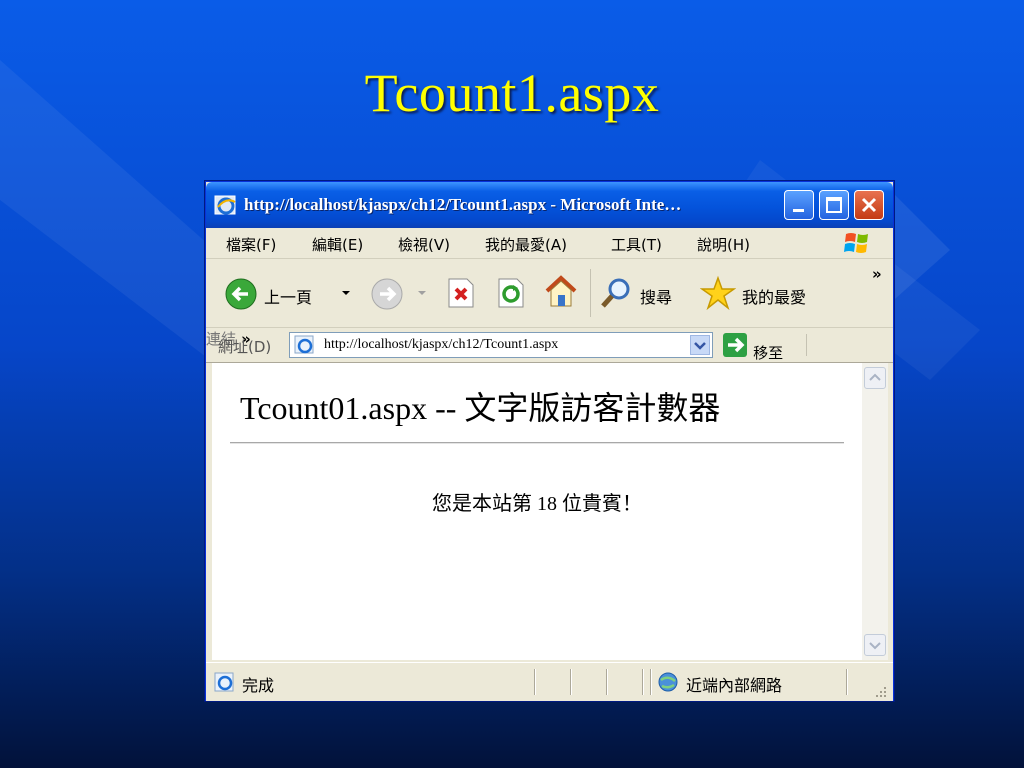 This screenshot has height=768, width=1024. Describe the element at coordinates (526, 244) in the screenshot. I see `menu-favorites: 我的最愛(A)` at that location.